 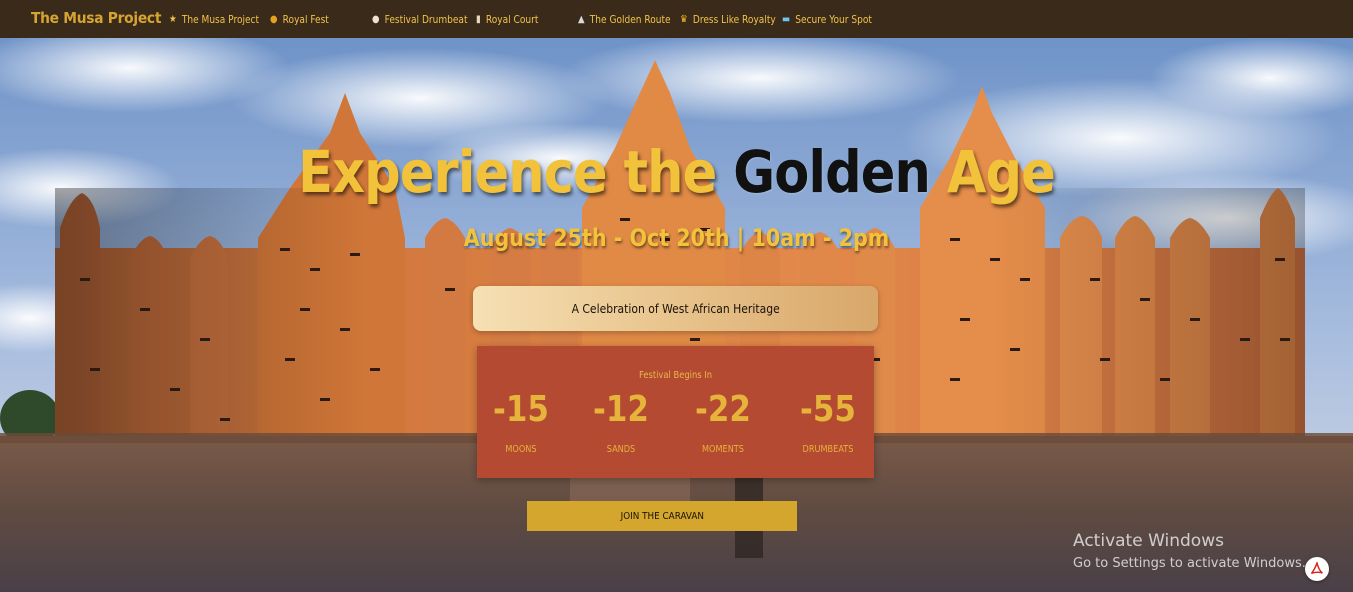 I want to click on nav-item-royal-fest: ● Royal Fest, so click(x=299, y=20).